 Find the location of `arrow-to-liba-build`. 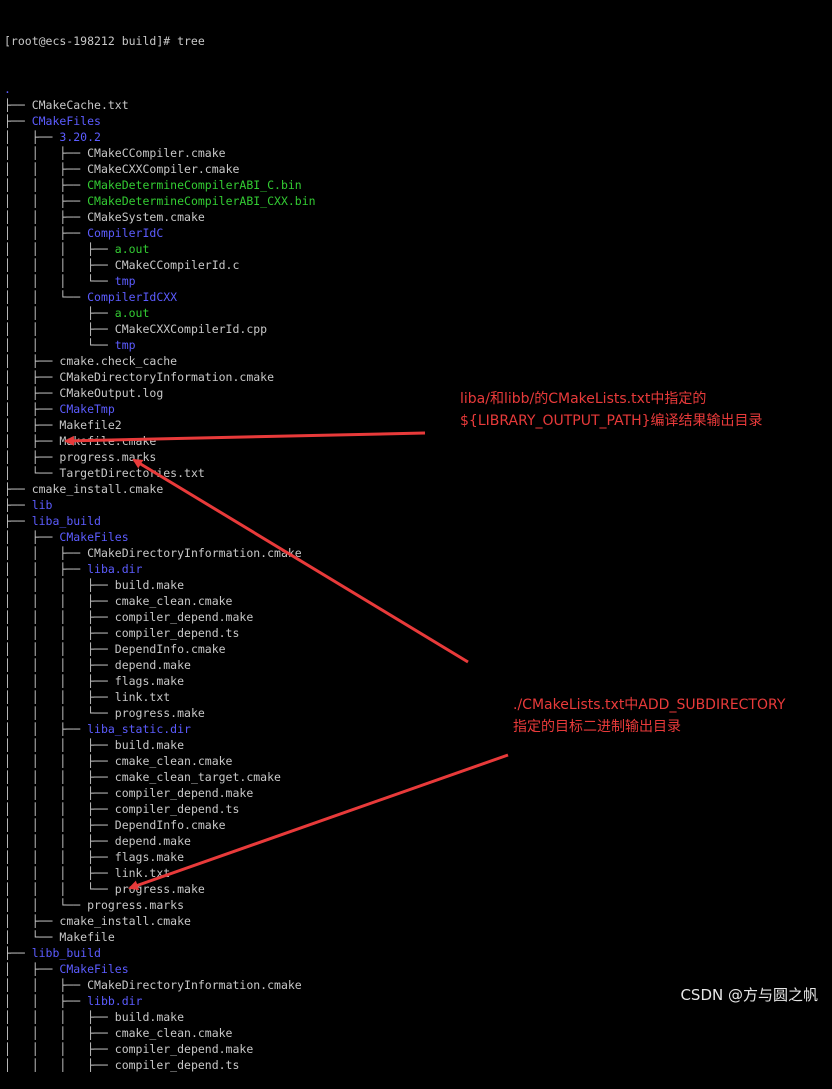

arrow-to-liba-build is located at coordinates (300, 561).